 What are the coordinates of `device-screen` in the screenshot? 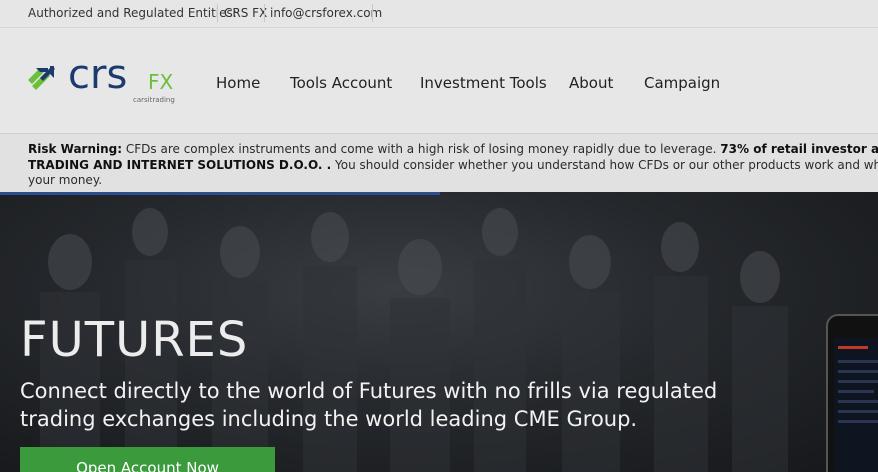 It's located at (856, 405).